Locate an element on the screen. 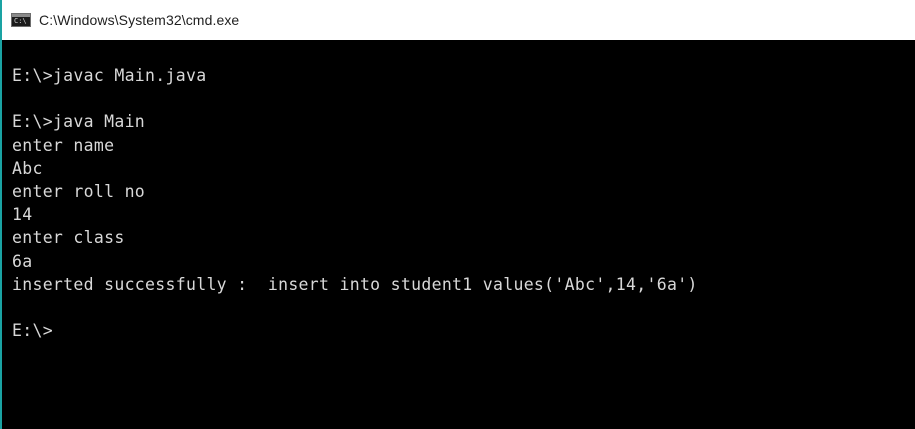 The height and width of the screenshot is (429, 915). console-line: enter class is located at coordinates (68, 238).